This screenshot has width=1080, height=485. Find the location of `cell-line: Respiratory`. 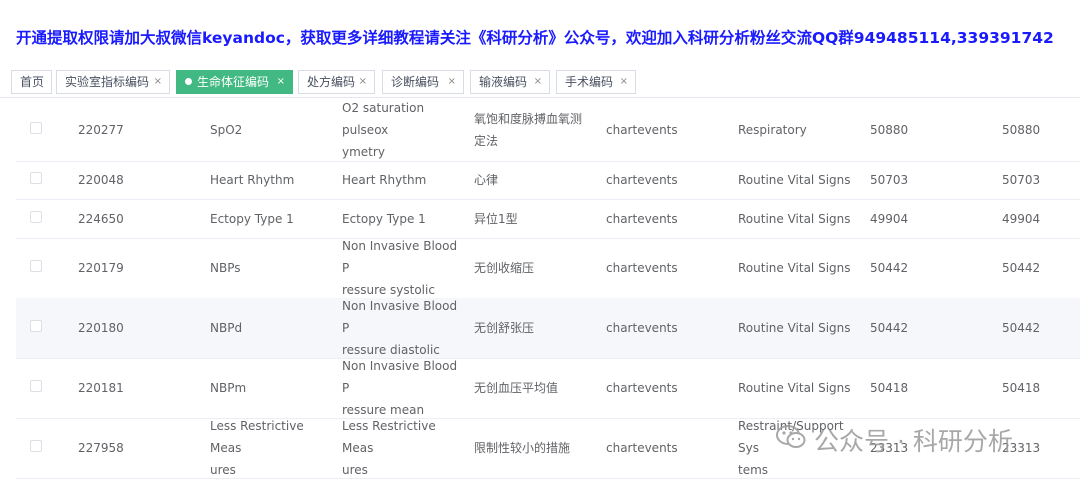

cell-line: Respiratory is located at coordinates (772, 130).